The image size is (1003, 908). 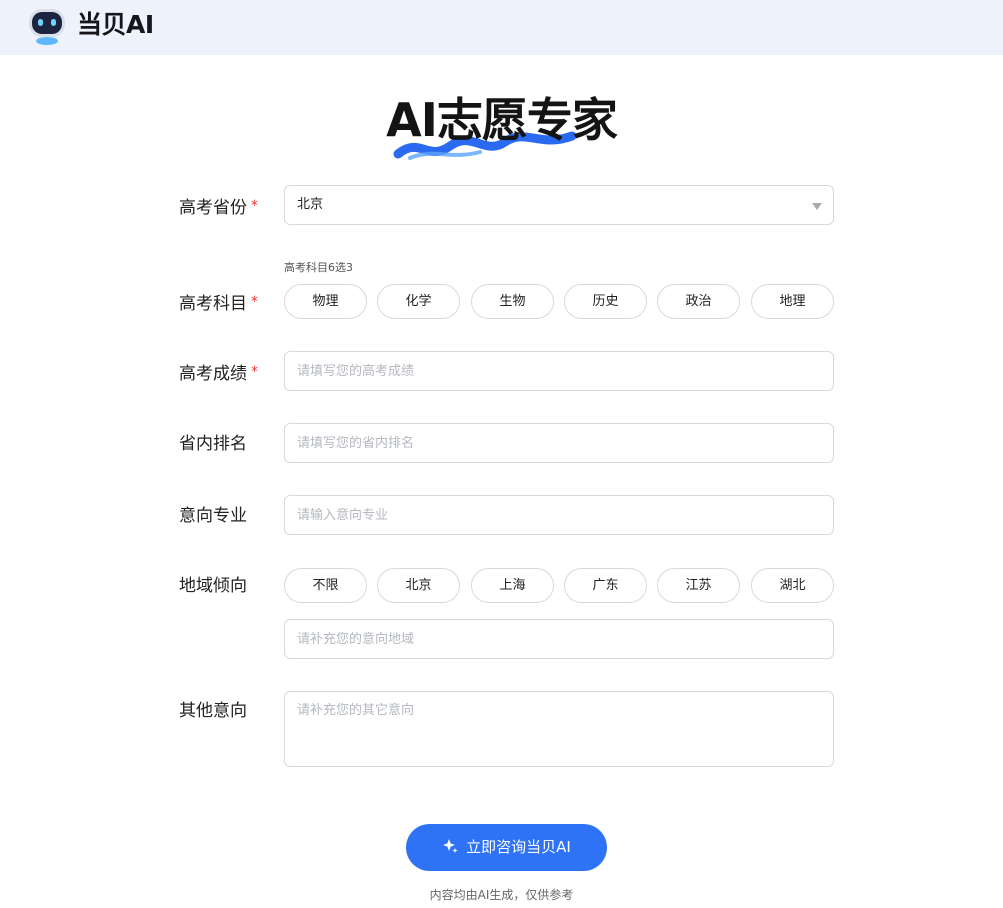 What do you see at coordinates (325, 301) in the screenshot?
I see `subject-chip-physics: 物理` at bounding box center [325, 301].